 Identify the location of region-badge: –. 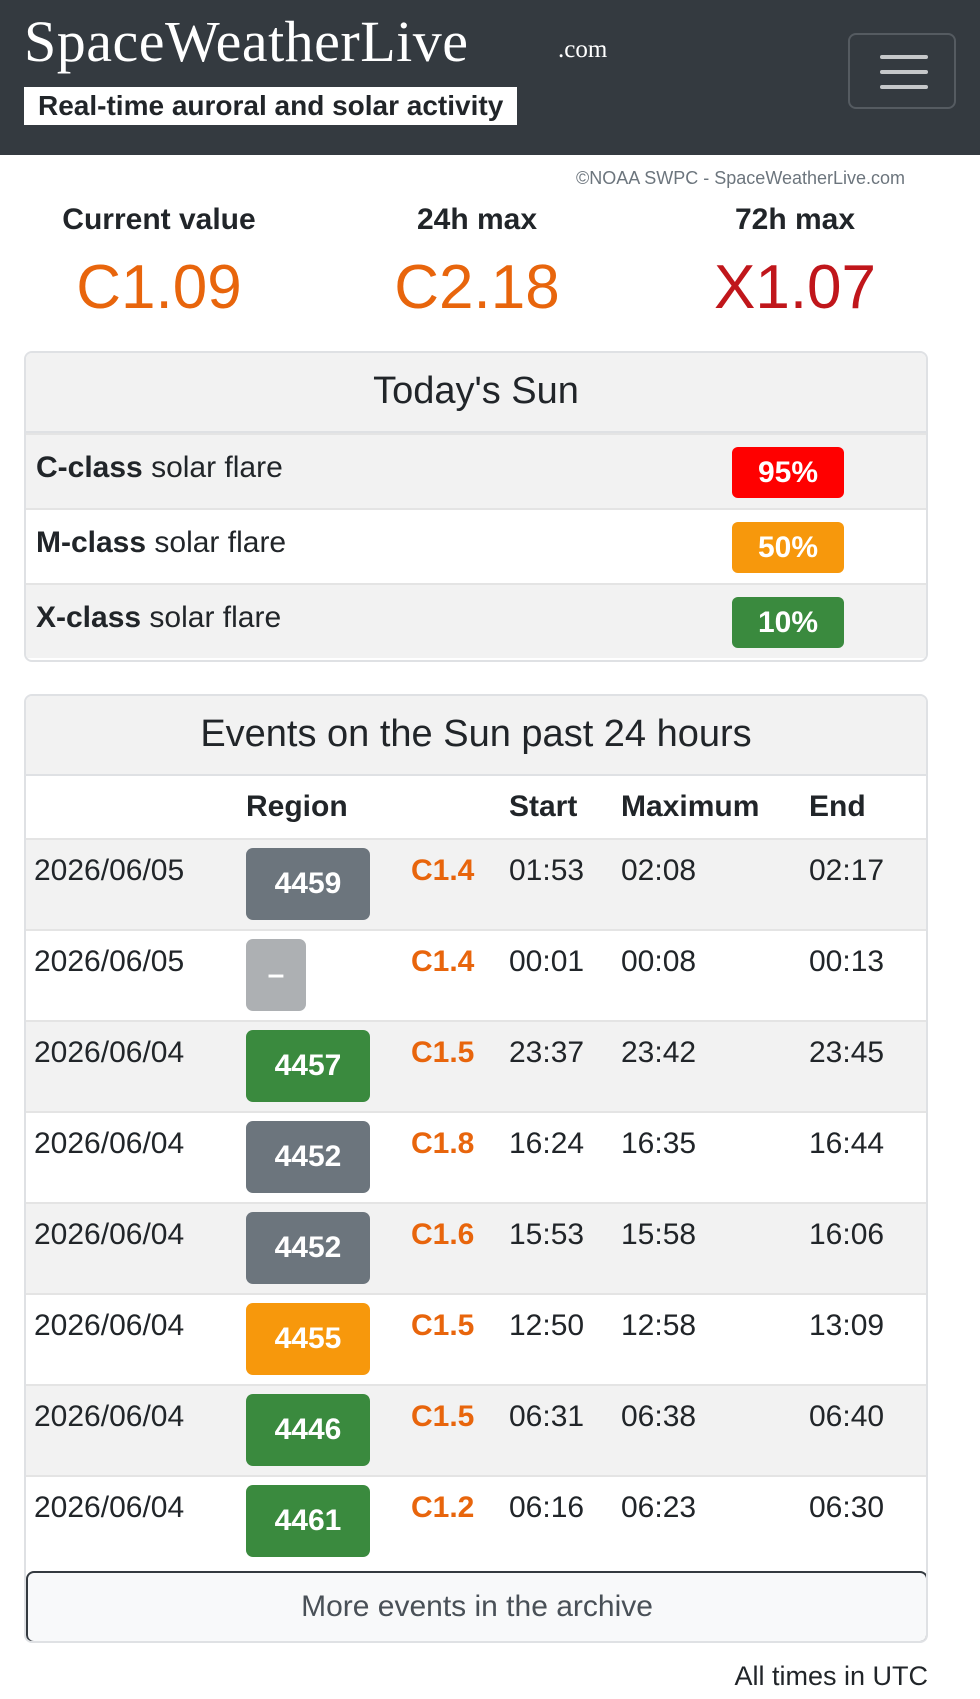
(276, 975).